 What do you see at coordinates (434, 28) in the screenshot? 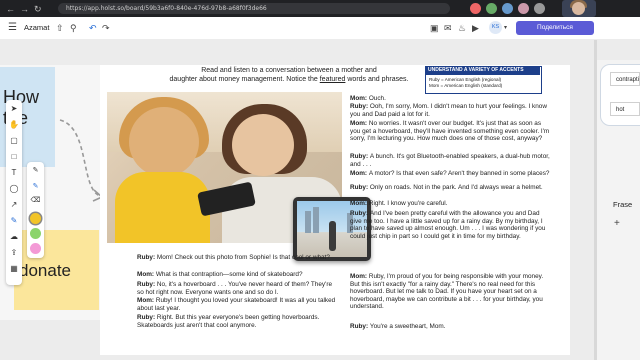
I see `image-icon: ▣` at bounding box center [434, 28].